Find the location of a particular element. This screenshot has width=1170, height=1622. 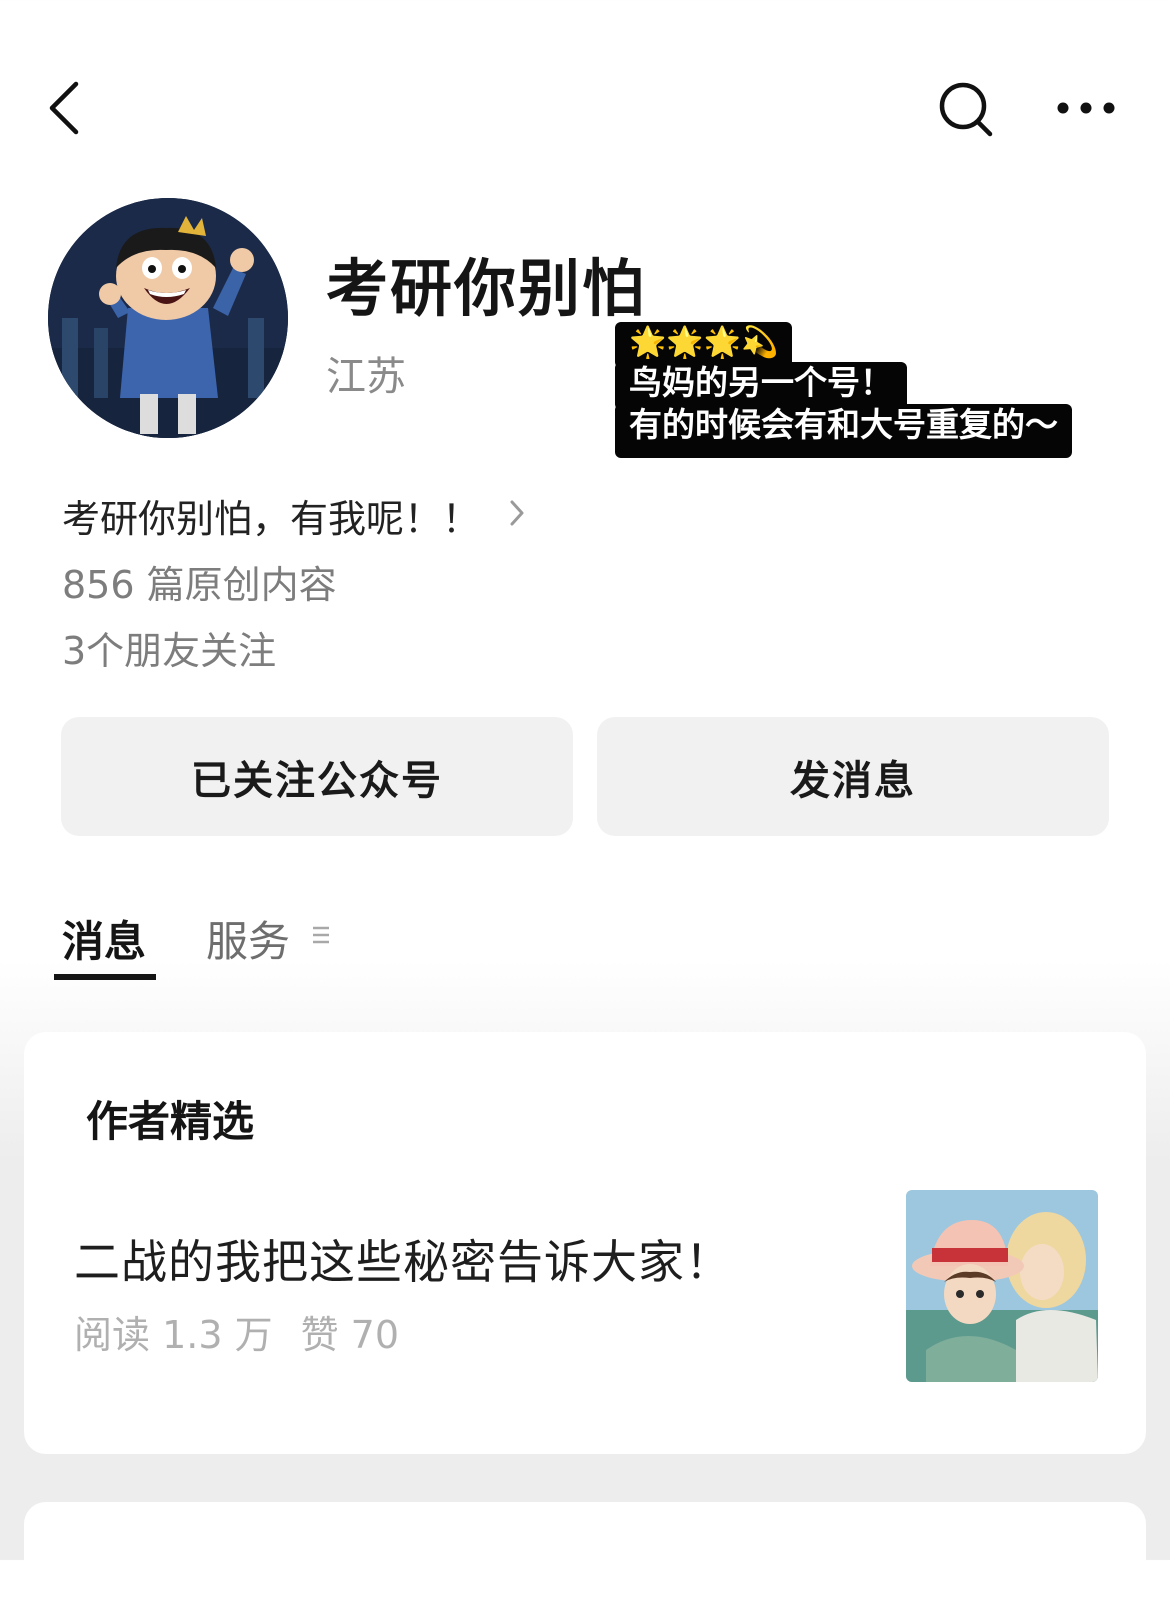

top-nav-bar is located at coordinates (585, 105).